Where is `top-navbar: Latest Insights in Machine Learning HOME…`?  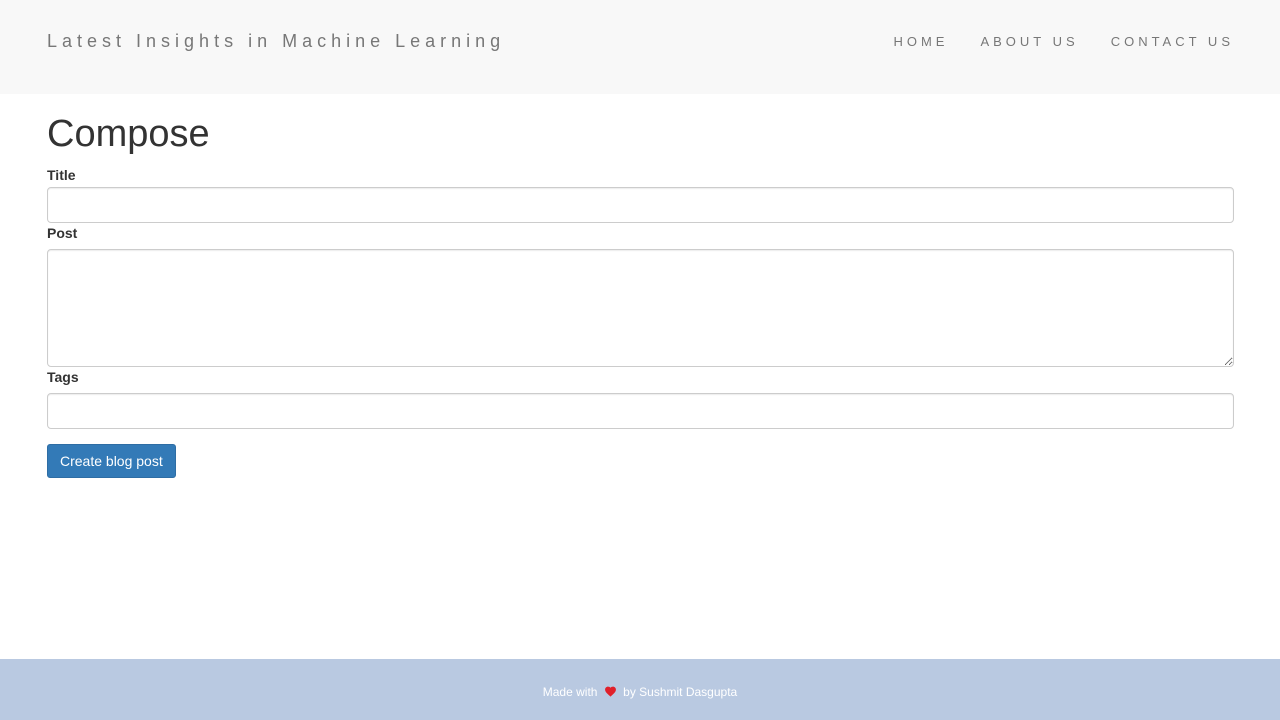
top-navbar: Latest Insights in Machine Learning HOME… is located at coordinates (640, 47).